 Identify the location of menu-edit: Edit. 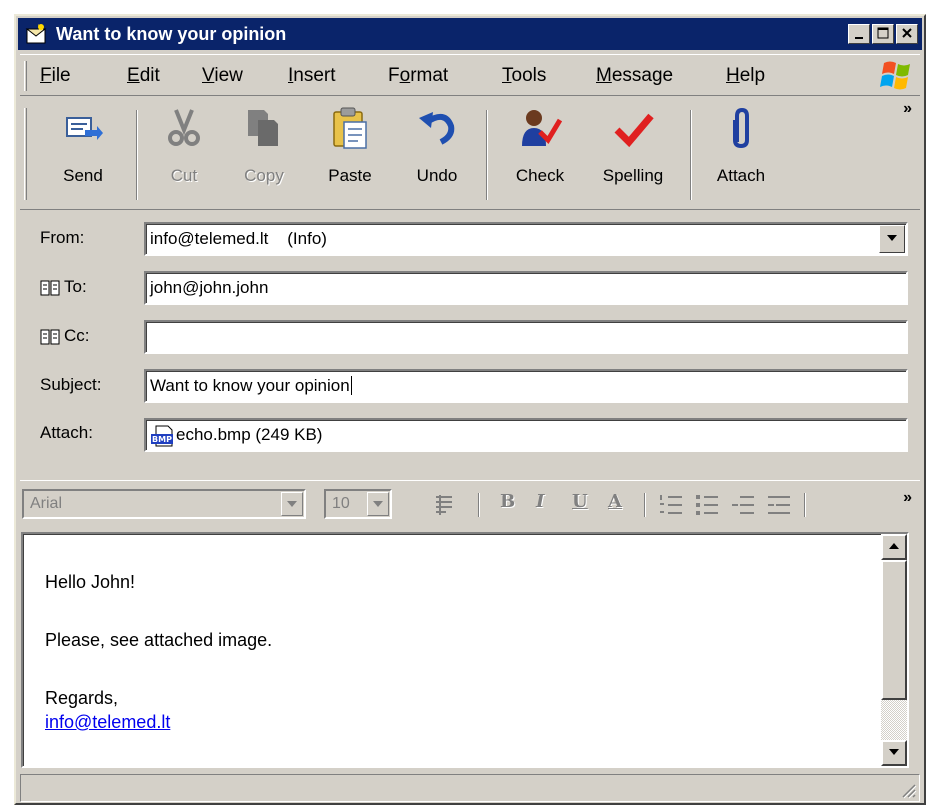
(143, 76).